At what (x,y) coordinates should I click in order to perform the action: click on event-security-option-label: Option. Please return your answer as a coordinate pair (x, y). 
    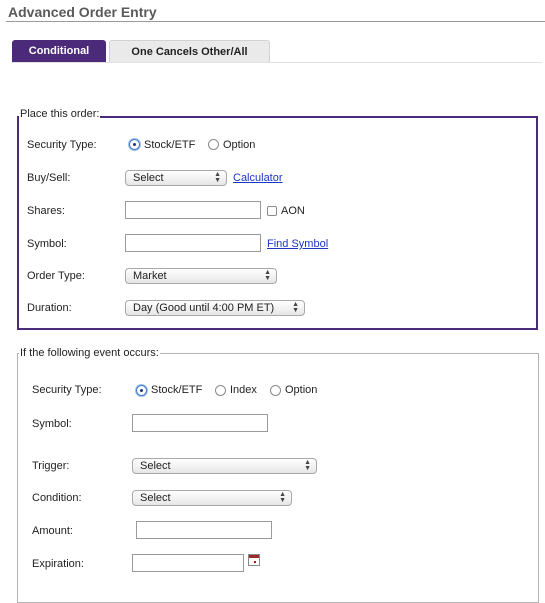
    Looking at the image, I should click on (301, 390).